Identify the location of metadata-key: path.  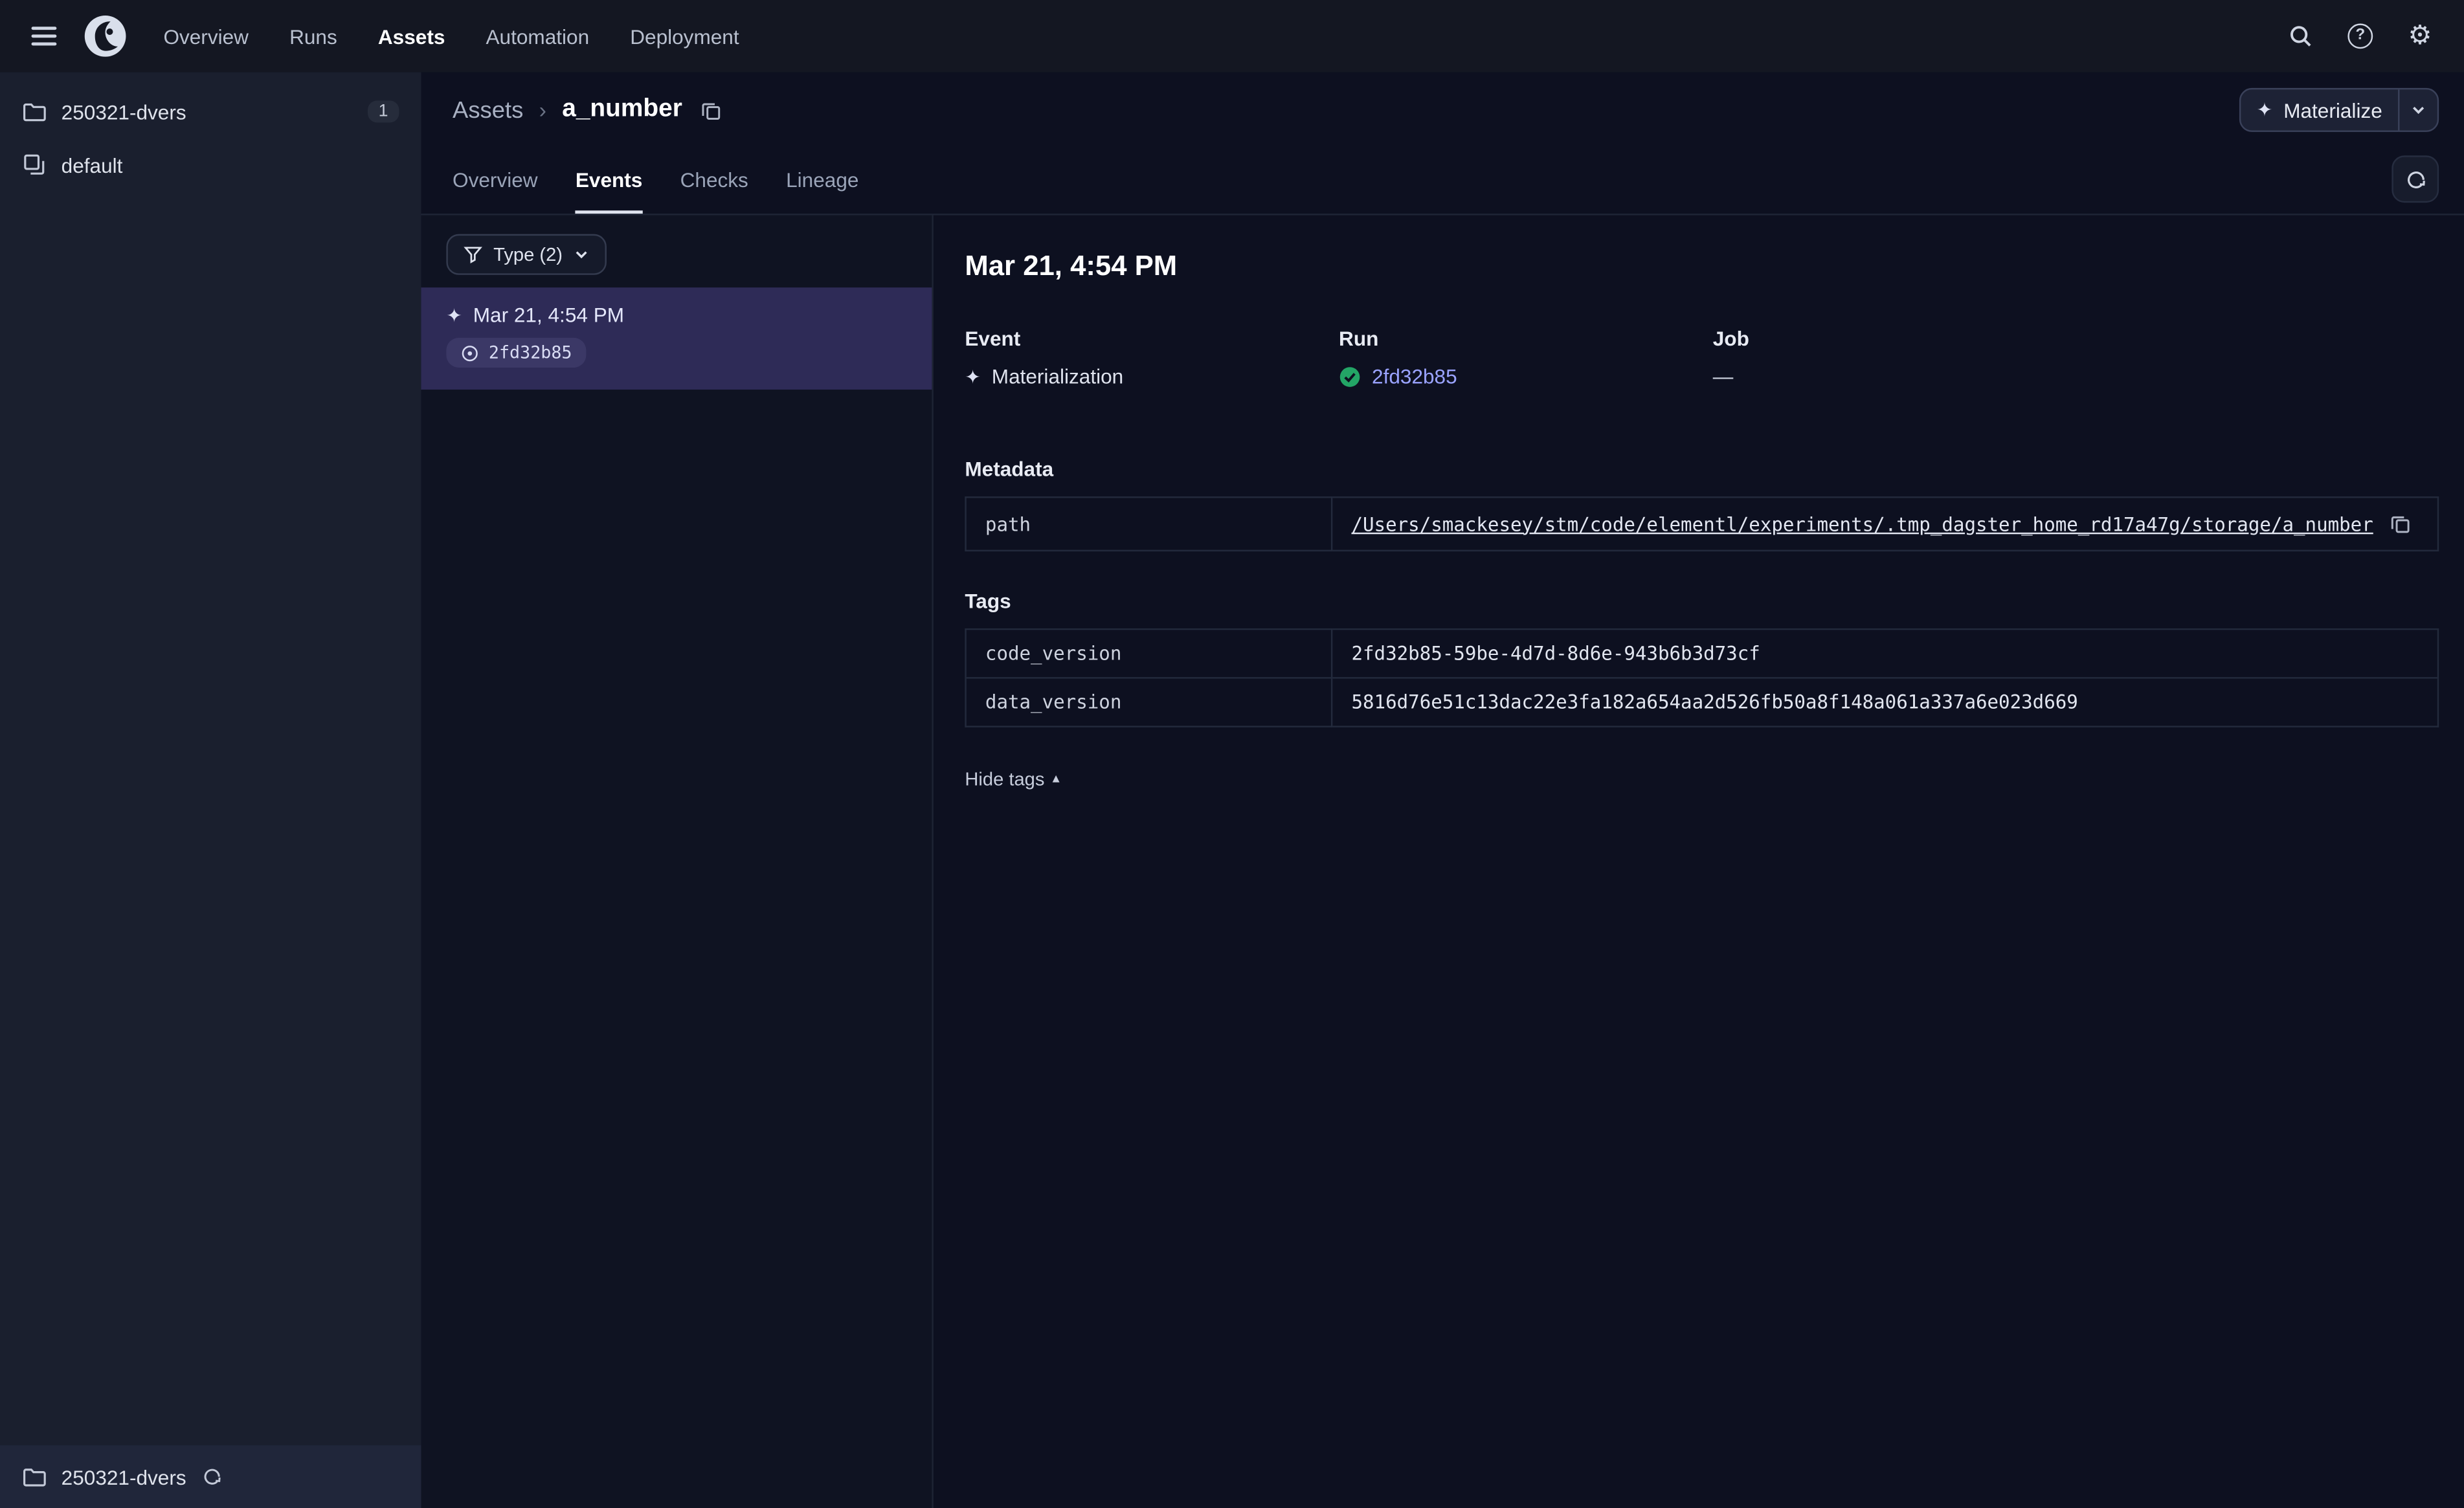
(1149, 523).